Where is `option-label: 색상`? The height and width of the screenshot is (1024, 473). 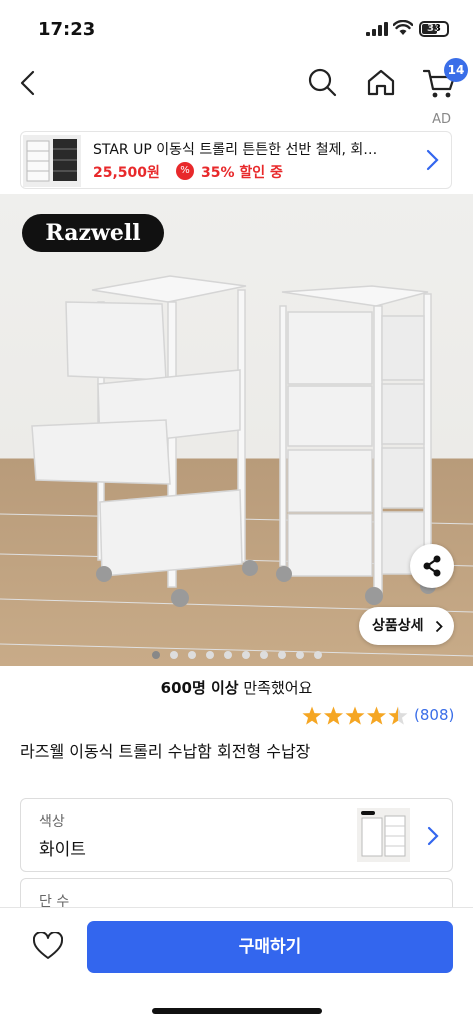 option-label: 색상 is located at coordinates (52, 822).